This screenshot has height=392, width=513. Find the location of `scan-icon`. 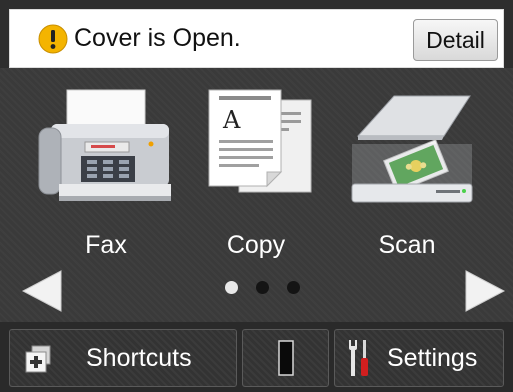

scan-icon is located at coordinates (412, 149).